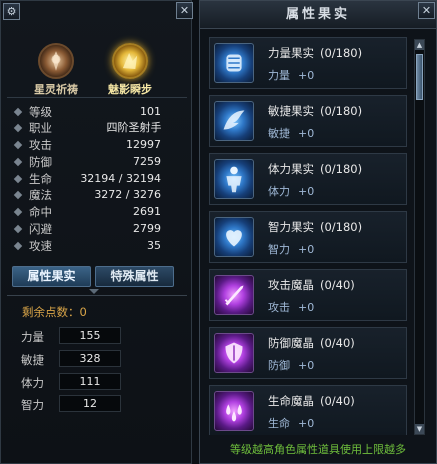  Describe the element at coordinates (90, 403) in the screenshot. I see `attribute-value: 12` at that location.